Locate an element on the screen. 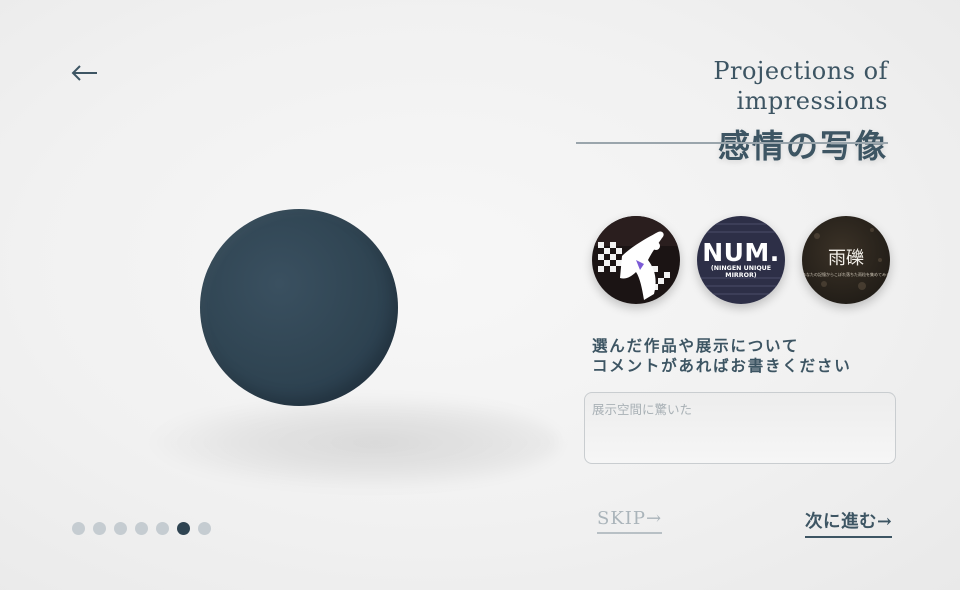 Image resolution: width=960 pixels, height=590 pixels. work-thumb-dance is located at coordinates (636, 260).